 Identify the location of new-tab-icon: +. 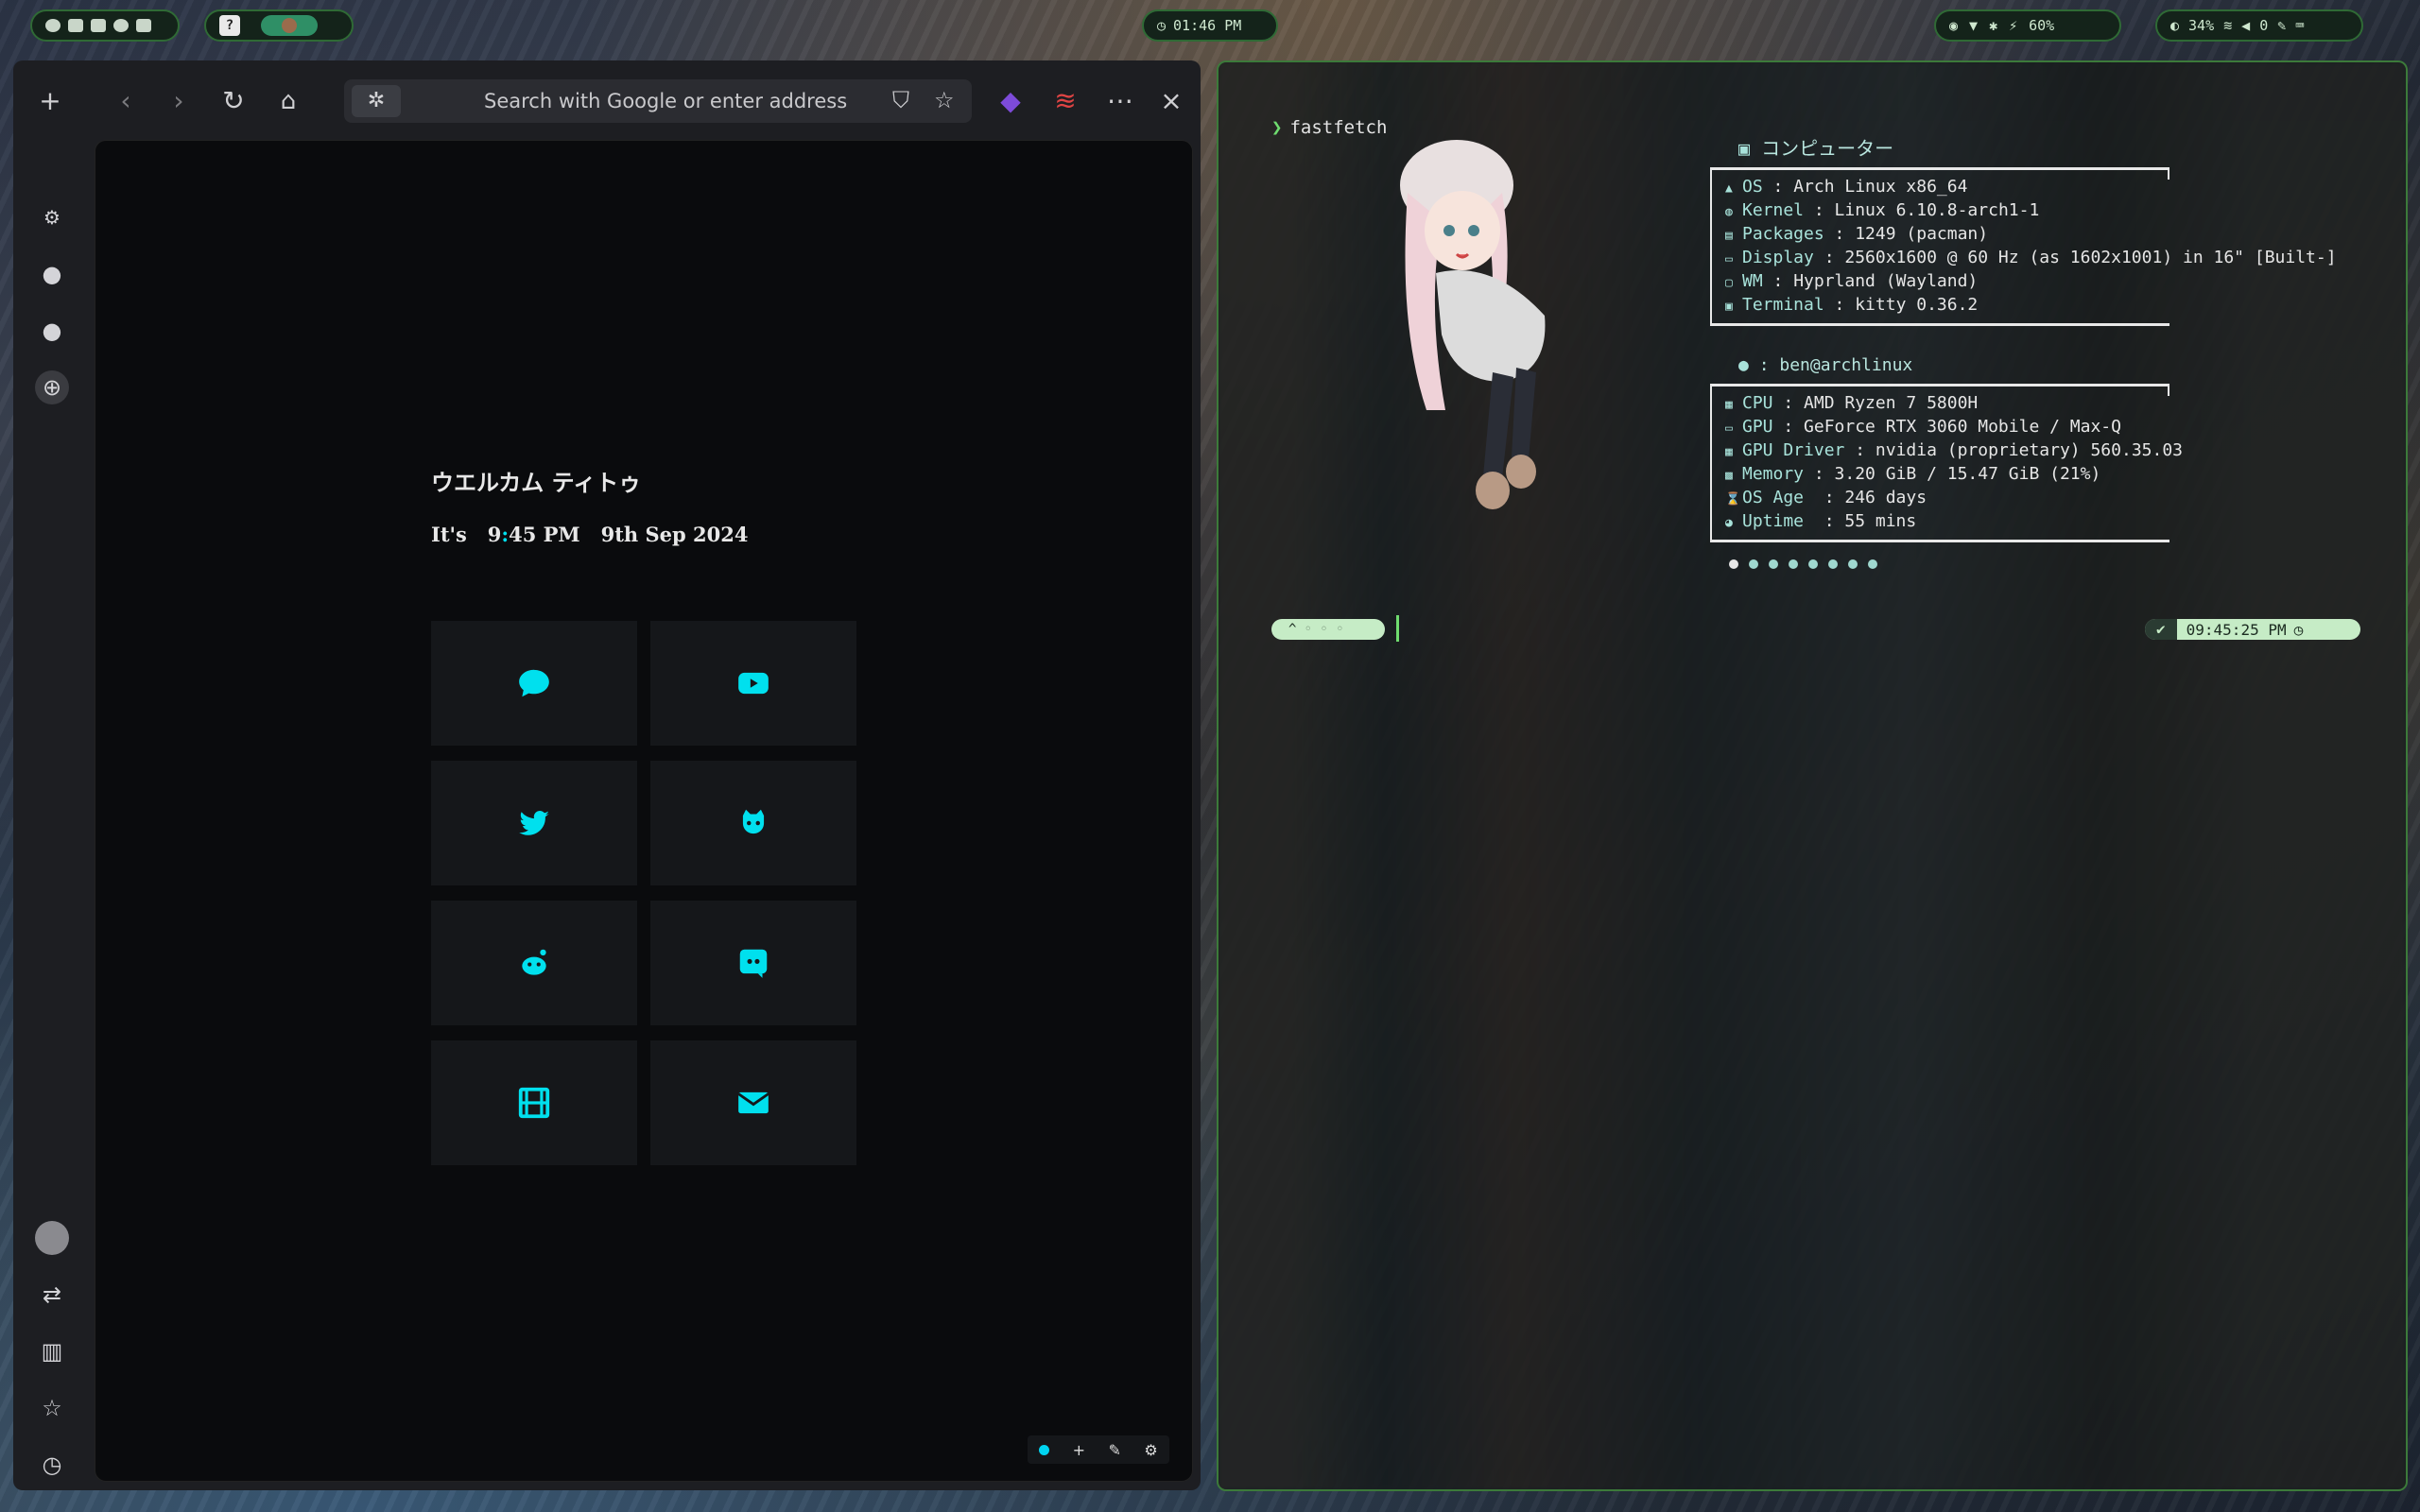
(50, 101).